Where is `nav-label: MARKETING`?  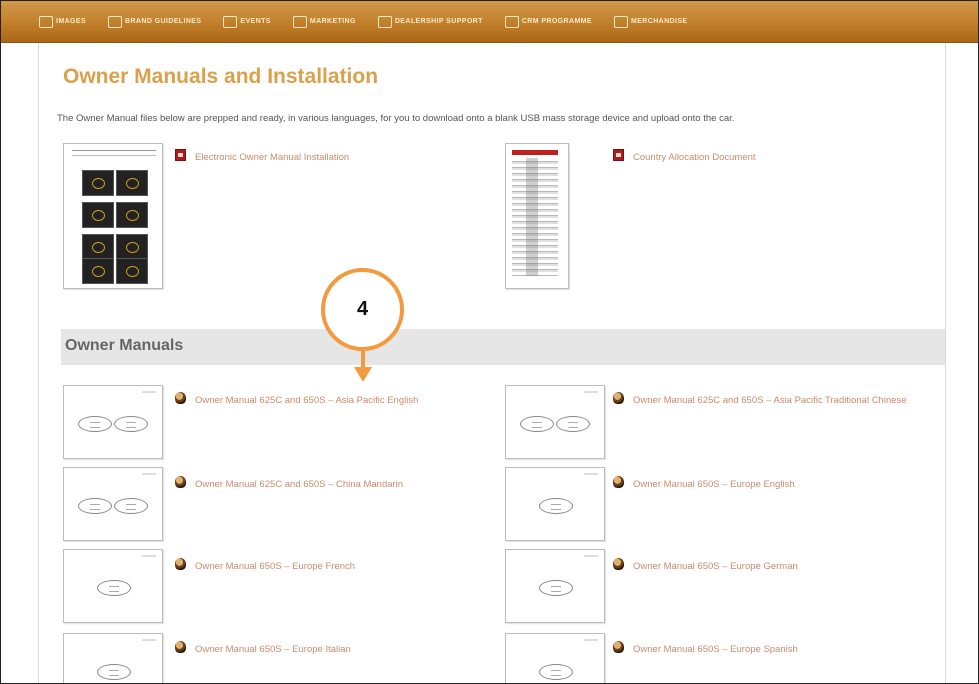 nav-label: MARKETING is located at coordinates (332, 21).